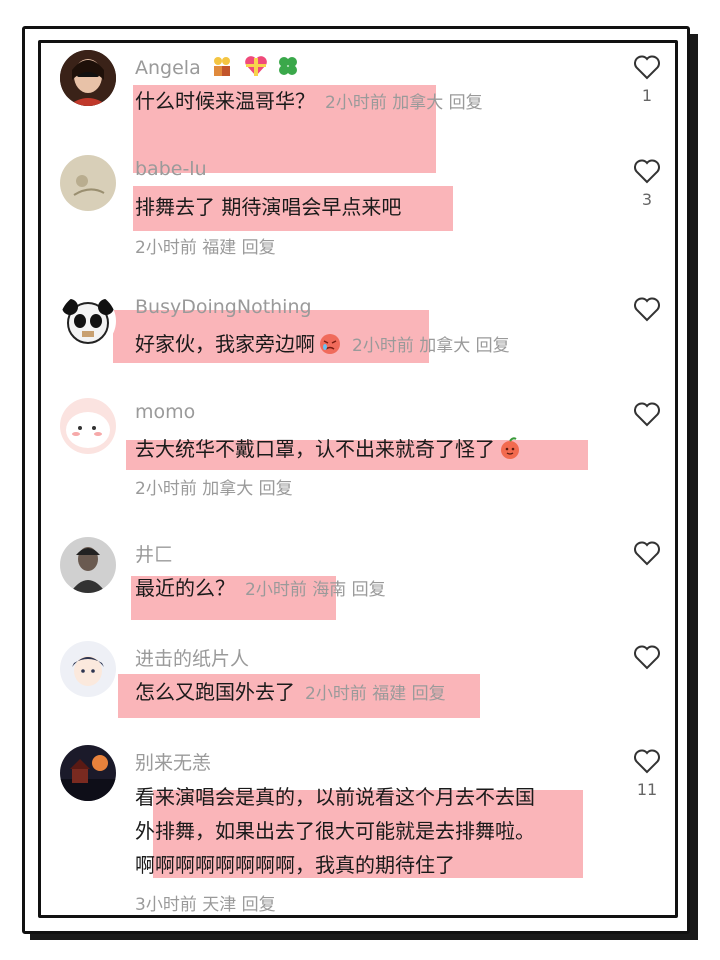  I want to click on like-button: 1, so click(647, 79).